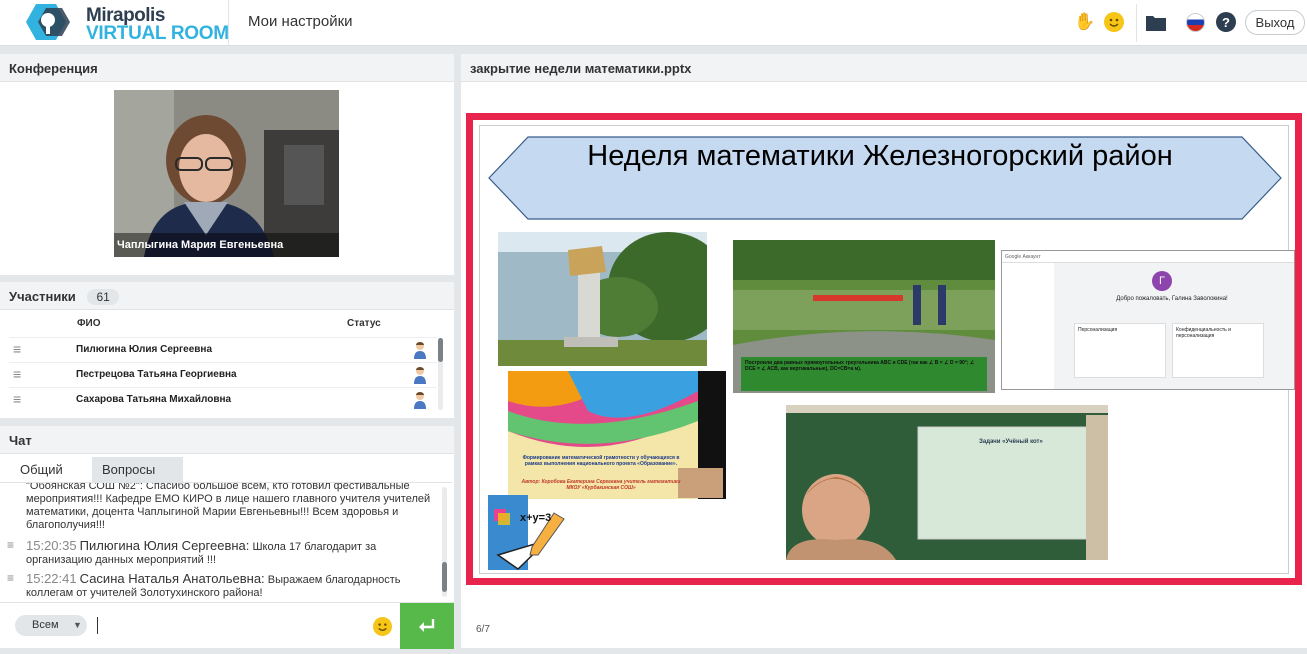 This screenshot has width=1307, height=654. I want to click on participant-row: ≡ Пестрецова Татьяна Георгиевна, so click(223, 374).